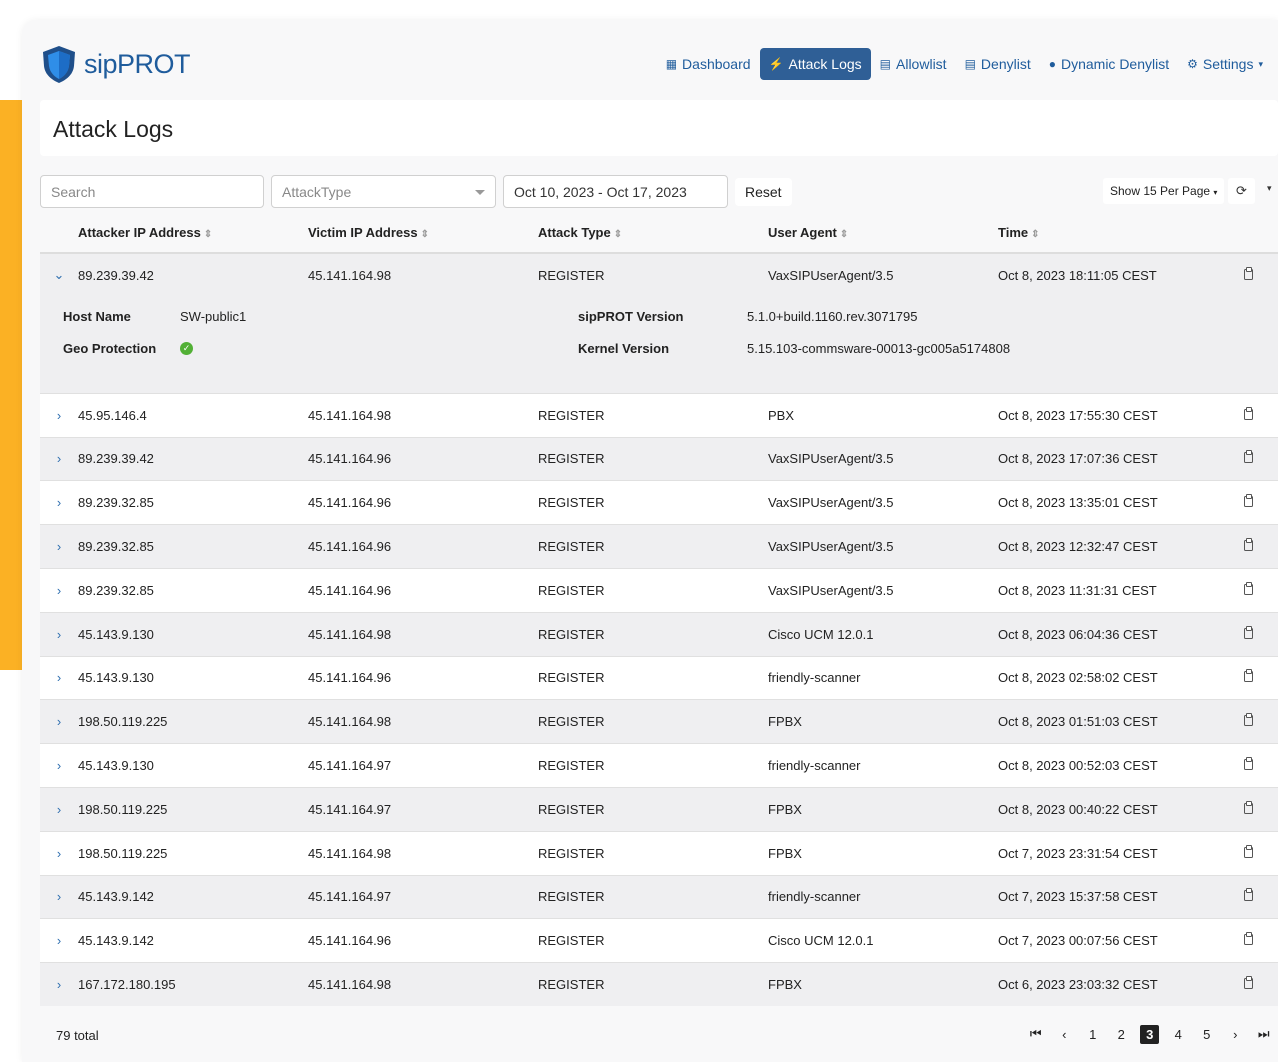 The height and width of the screenshot is (1062, 1278). What do you see at coordinates (1241, 191) in the screenshot?
I see `refresh-button: ⟳` at bounding box center [1241, 191].